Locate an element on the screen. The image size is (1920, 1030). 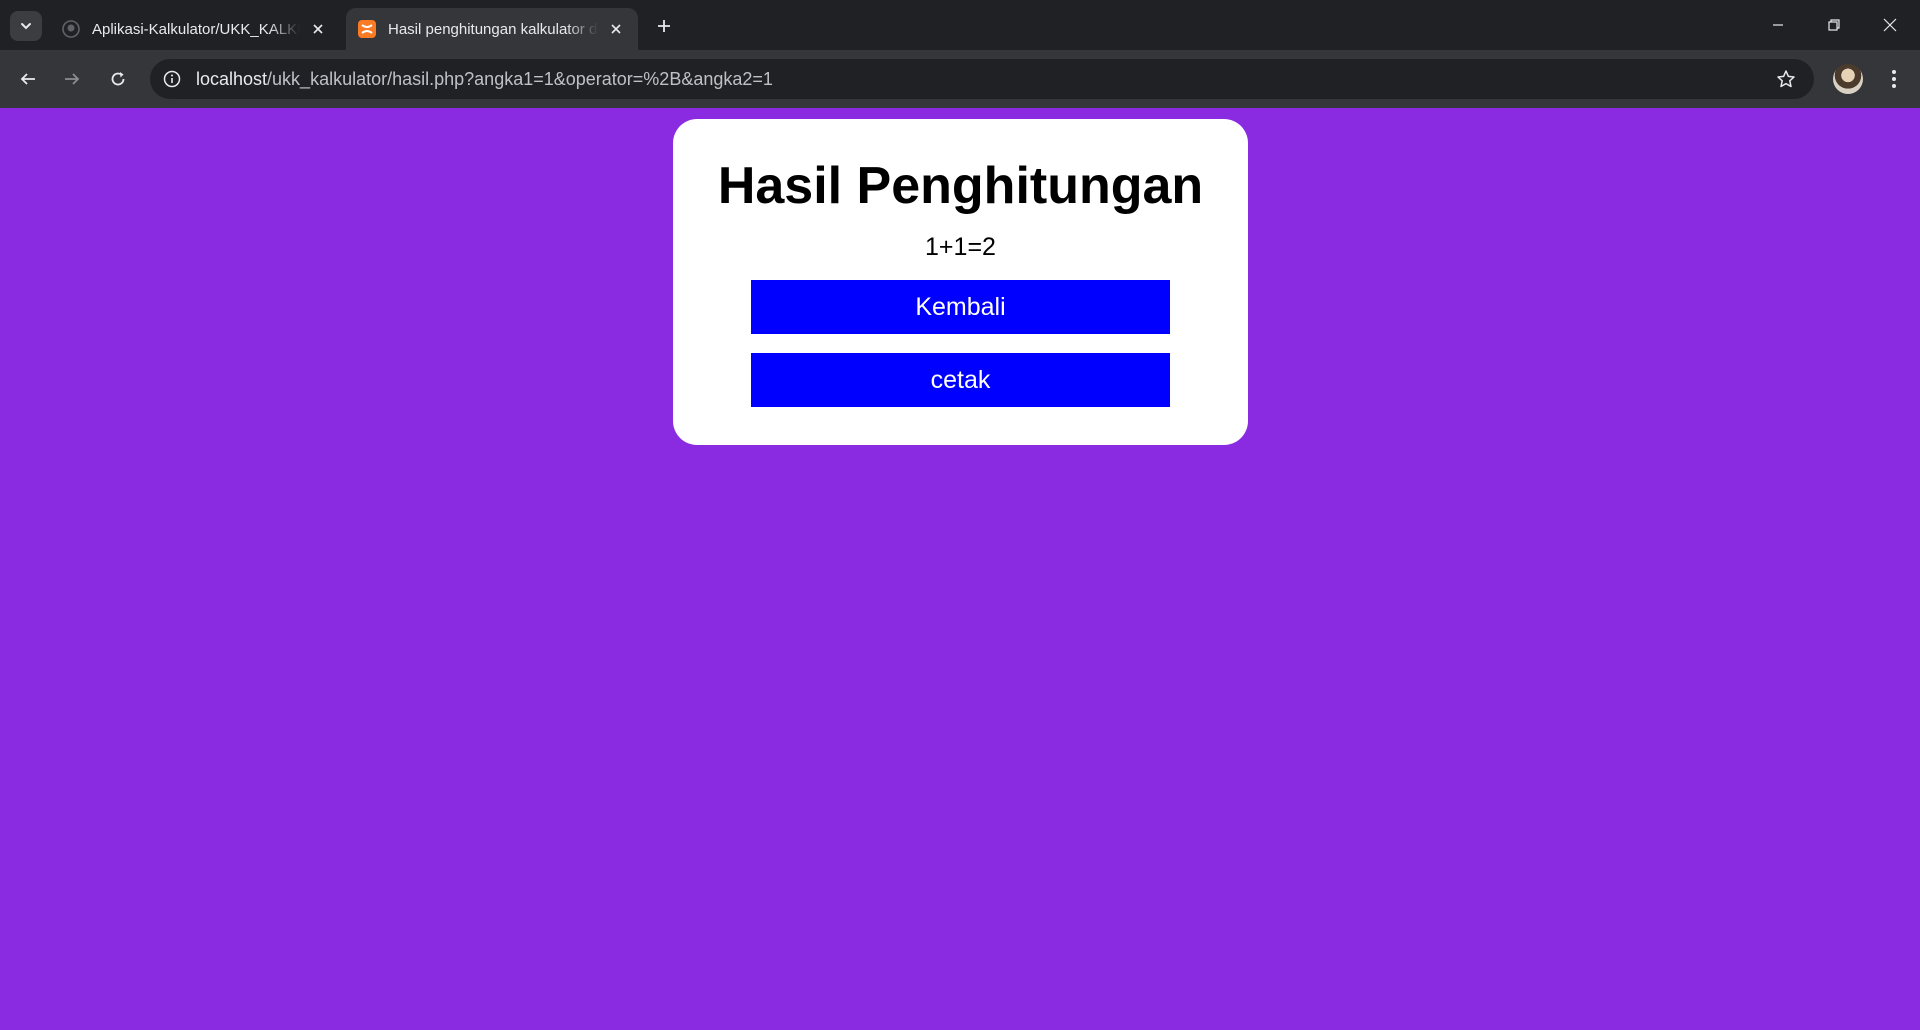
tab-github: Aplikasi-Kalkulator/UKK_KALKULATOR is located at coordinates (195, 29).